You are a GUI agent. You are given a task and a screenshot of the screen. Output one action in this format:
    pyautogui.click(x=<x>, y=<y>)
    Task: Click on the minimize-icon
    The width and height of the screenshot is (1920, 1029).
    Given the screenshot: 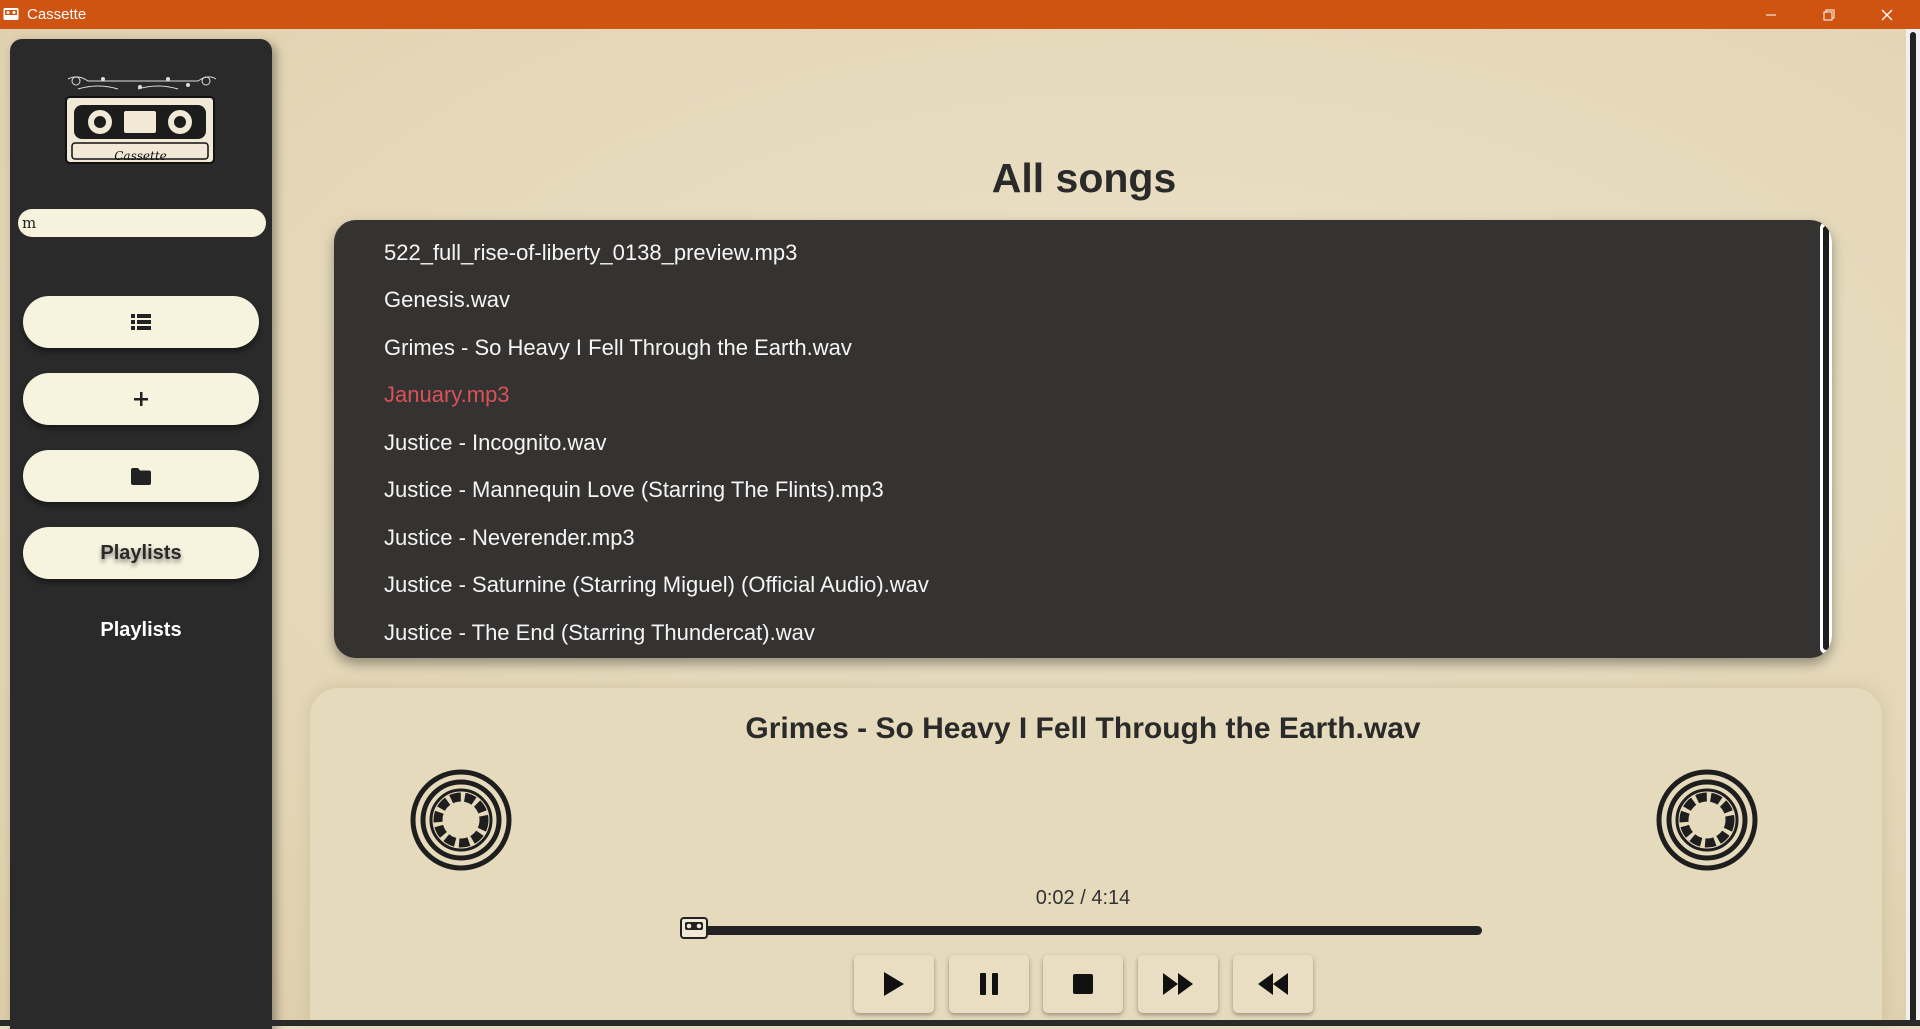 What is the action you would take?
    pyautogui.click(x=1771, y=14)
    